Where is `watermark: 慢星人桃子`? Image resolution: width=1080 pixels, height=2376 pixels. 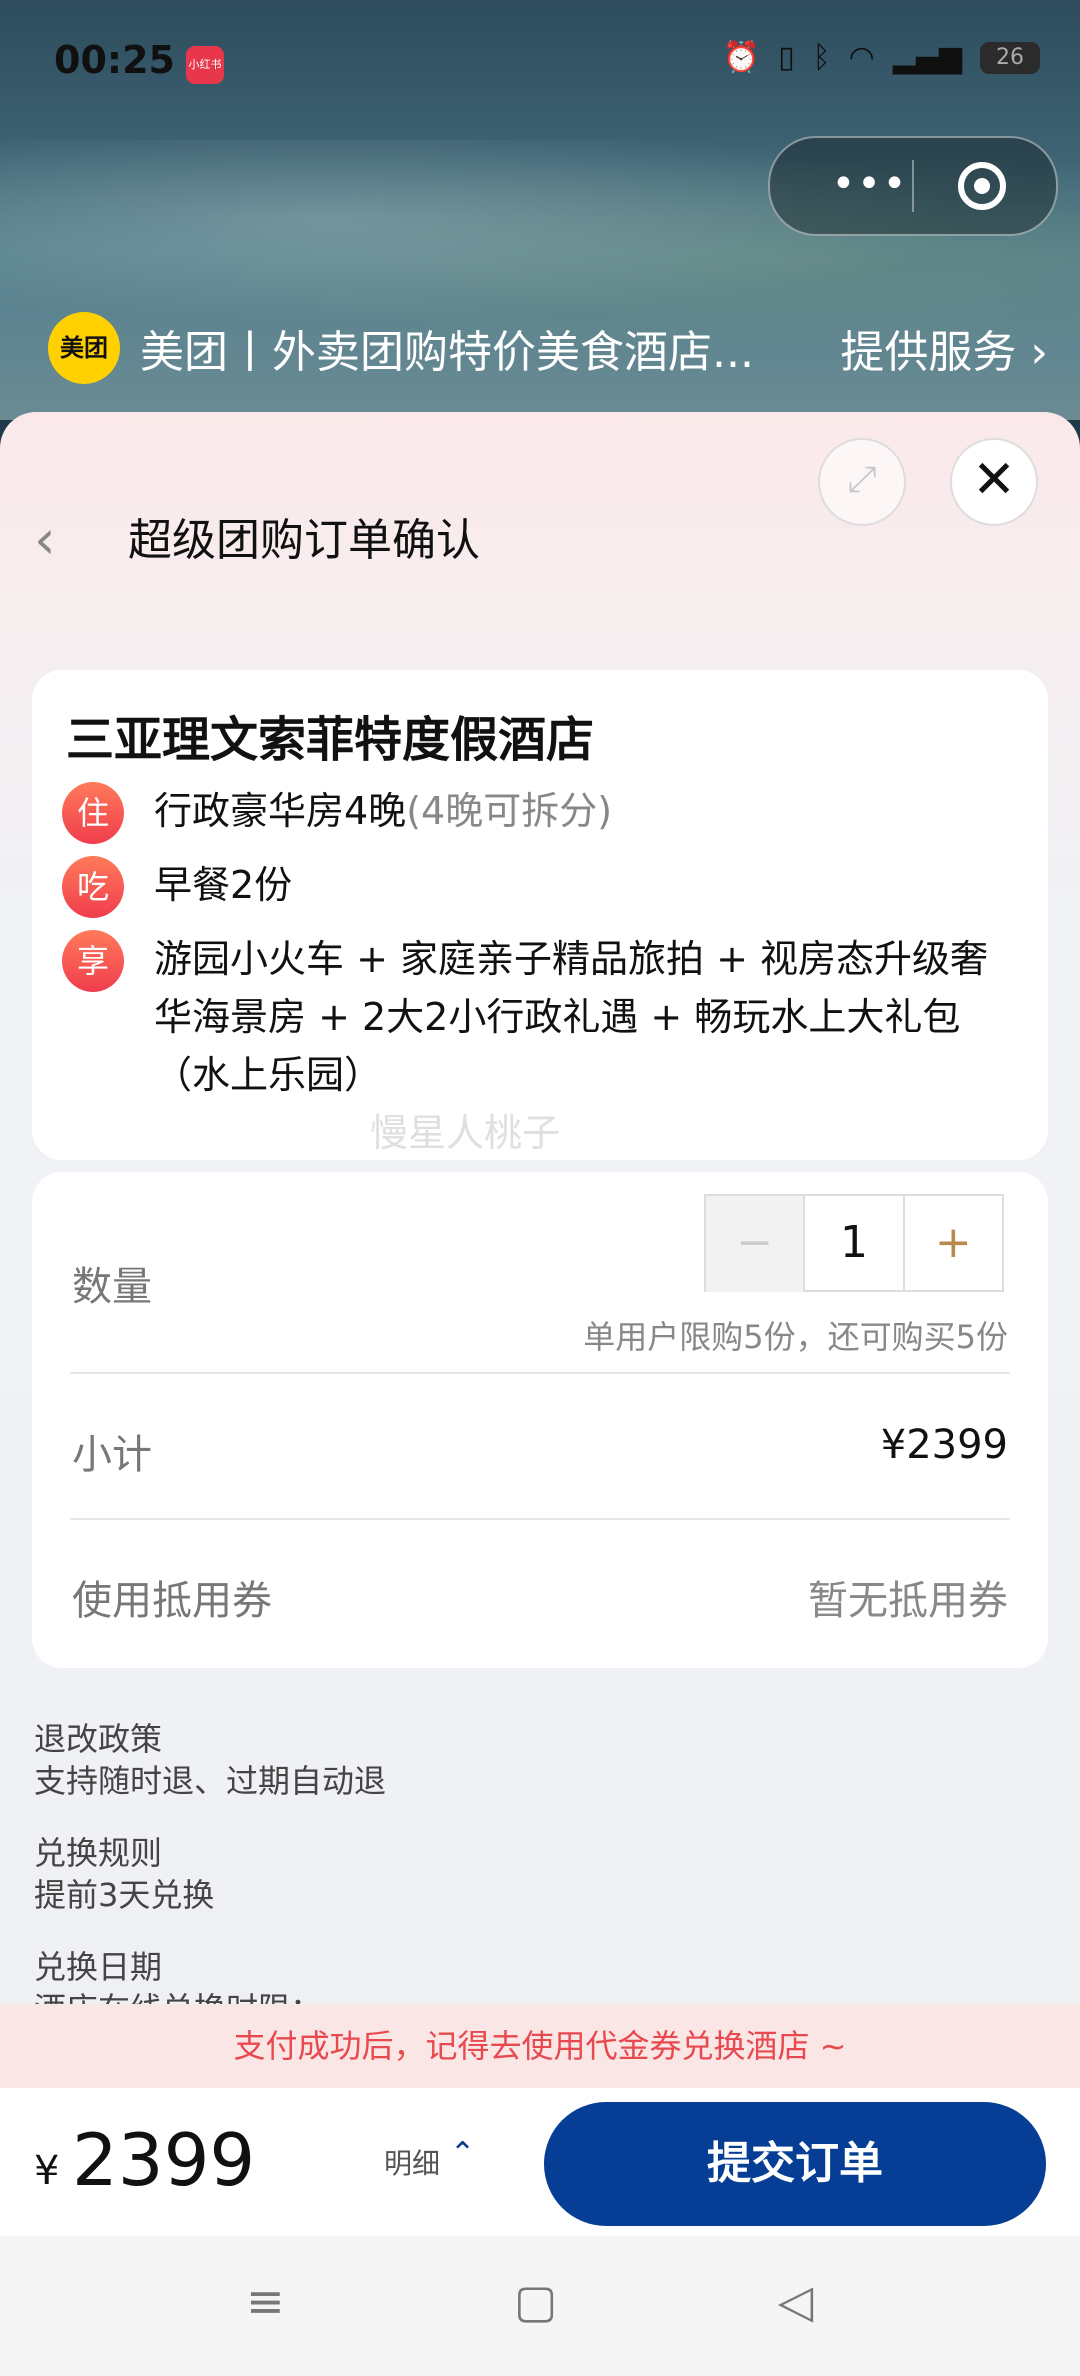
watermark: 慢星人桃子 is located at coordinates (465, 1133).